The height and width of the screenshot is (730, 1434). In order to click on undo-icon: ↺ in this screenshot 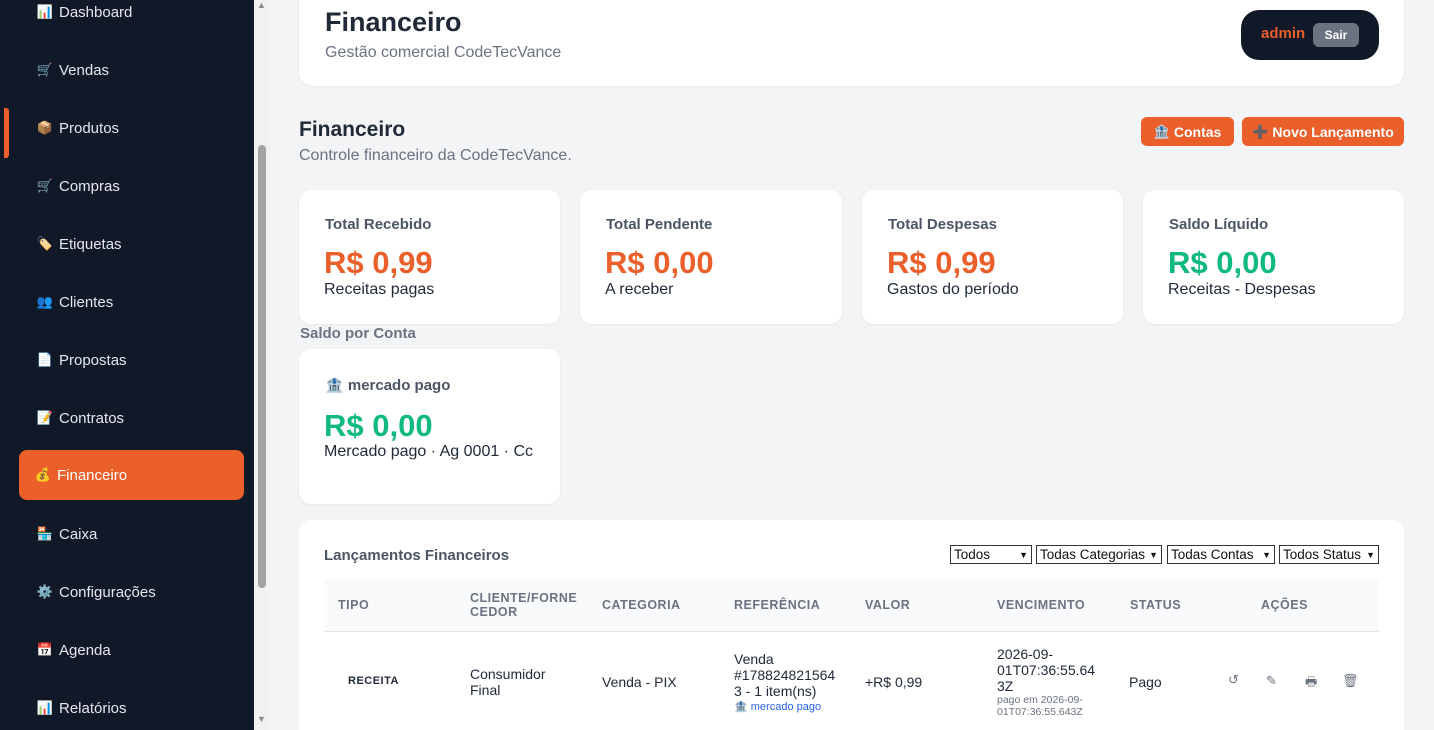, I will do `click(1233, 680)`.